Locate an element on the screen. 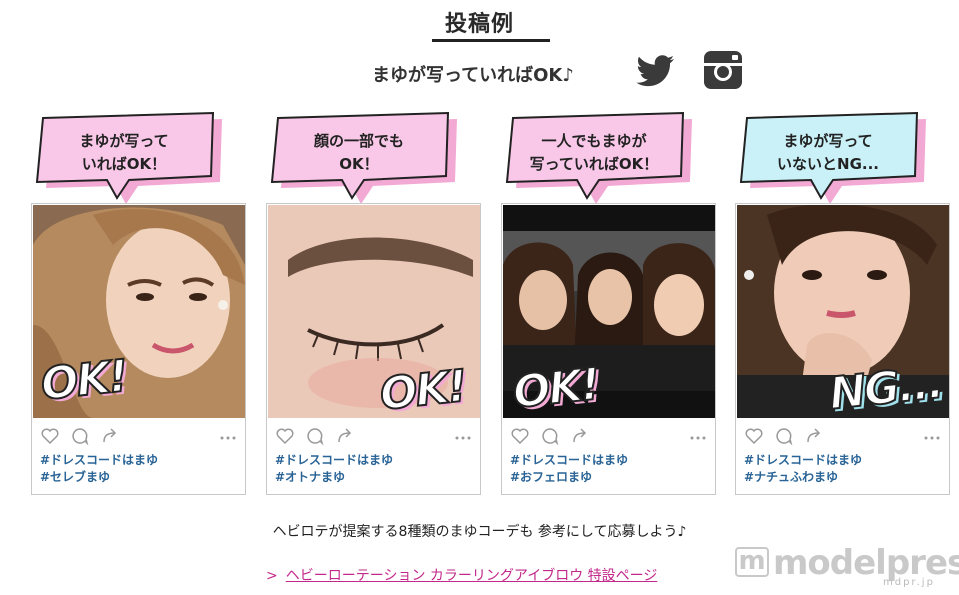 The height and width of the screenshot is (595, 959). twitter-icon is located at coordinates (655, 70).